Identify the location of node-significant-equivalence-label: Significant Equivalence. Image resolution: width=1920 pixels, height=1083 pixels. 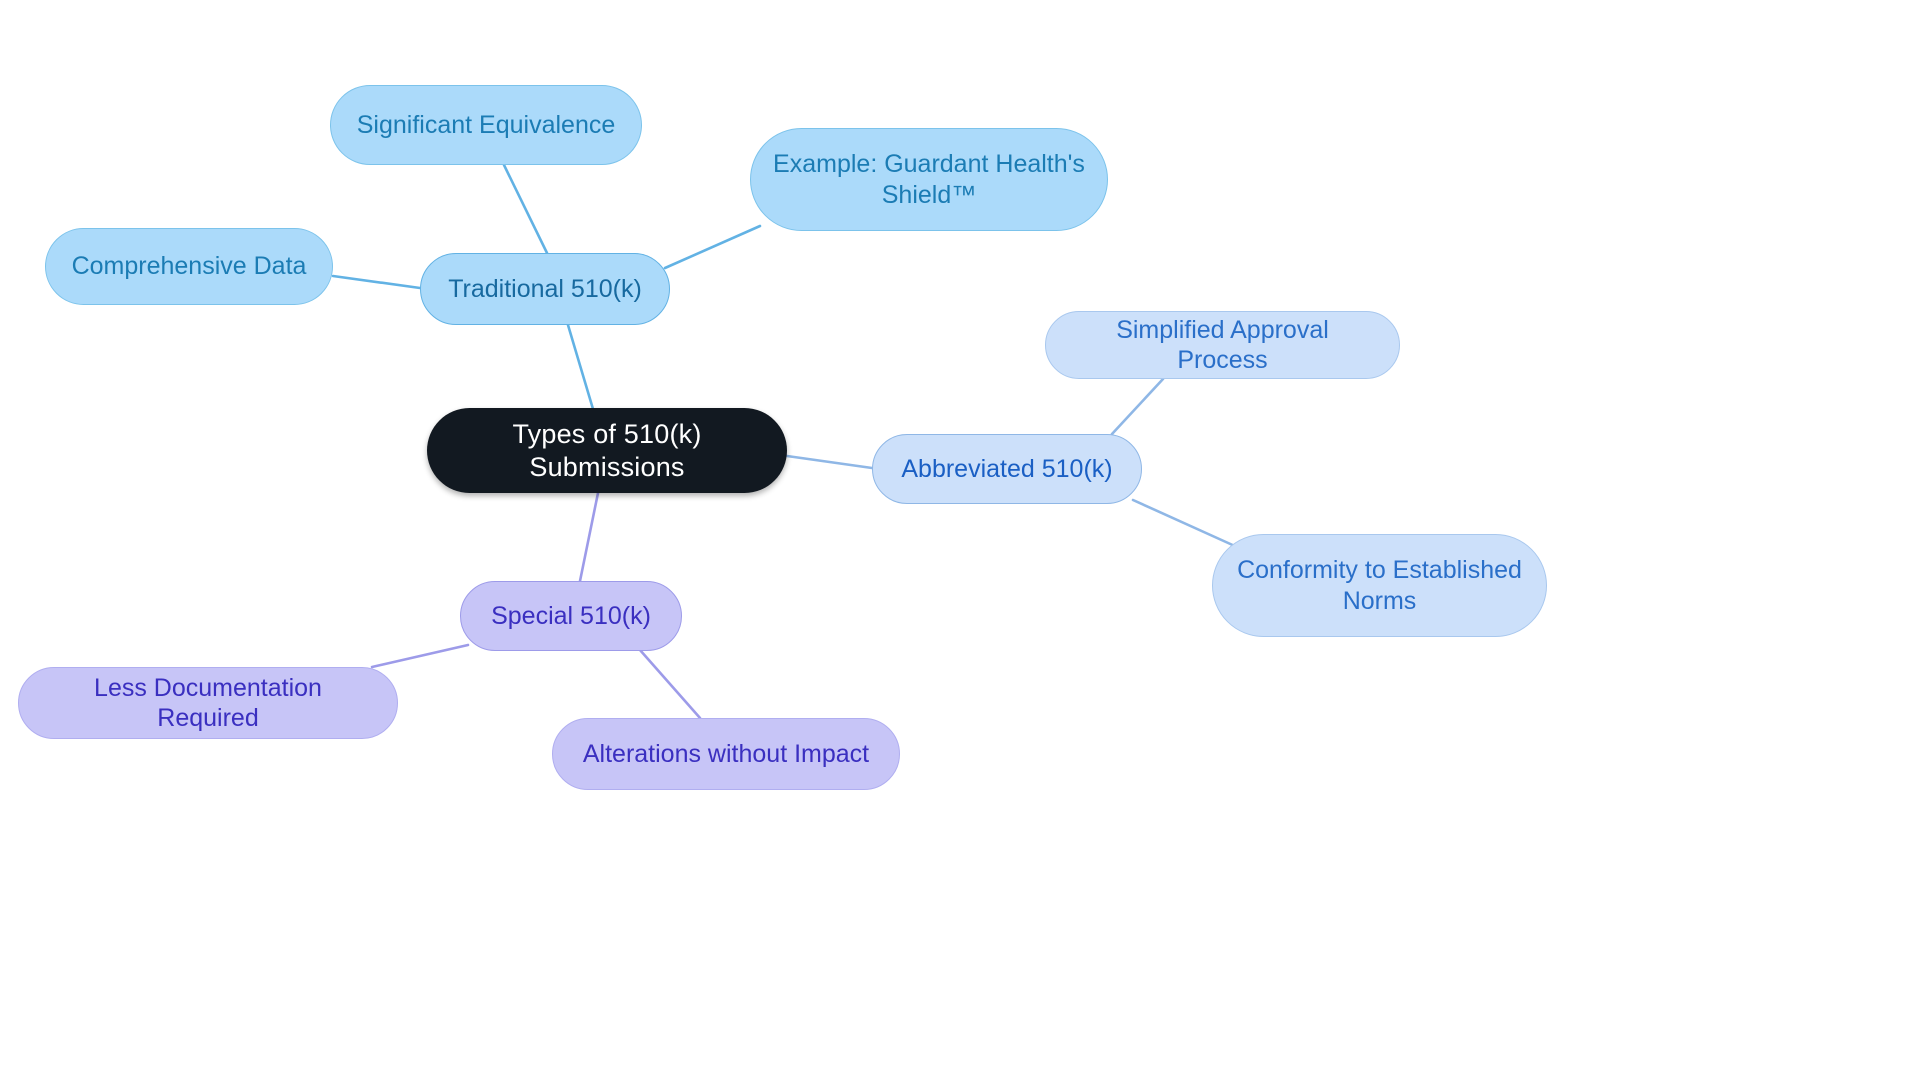
(486, 124).